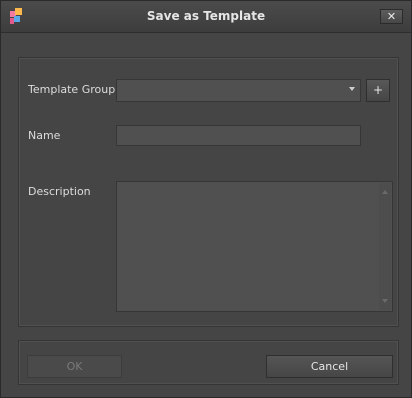  Describe the element at coordinates (385, 301) in the screenshot. I see `scroll-down-icon` at that location.